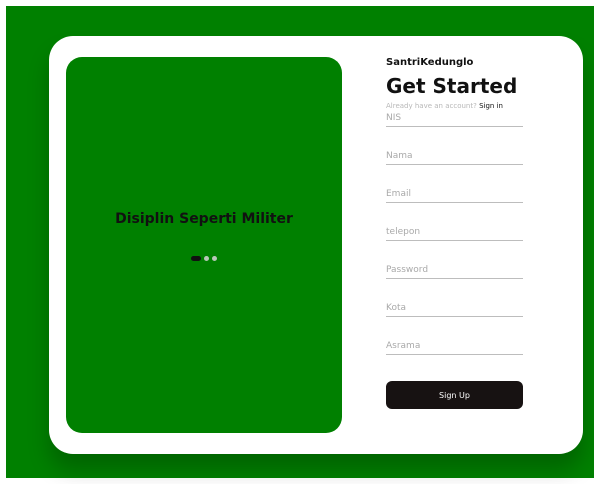 The width and height of the screenshot is (594, 484). I want to click on carousel-dots, so click(204, 258).